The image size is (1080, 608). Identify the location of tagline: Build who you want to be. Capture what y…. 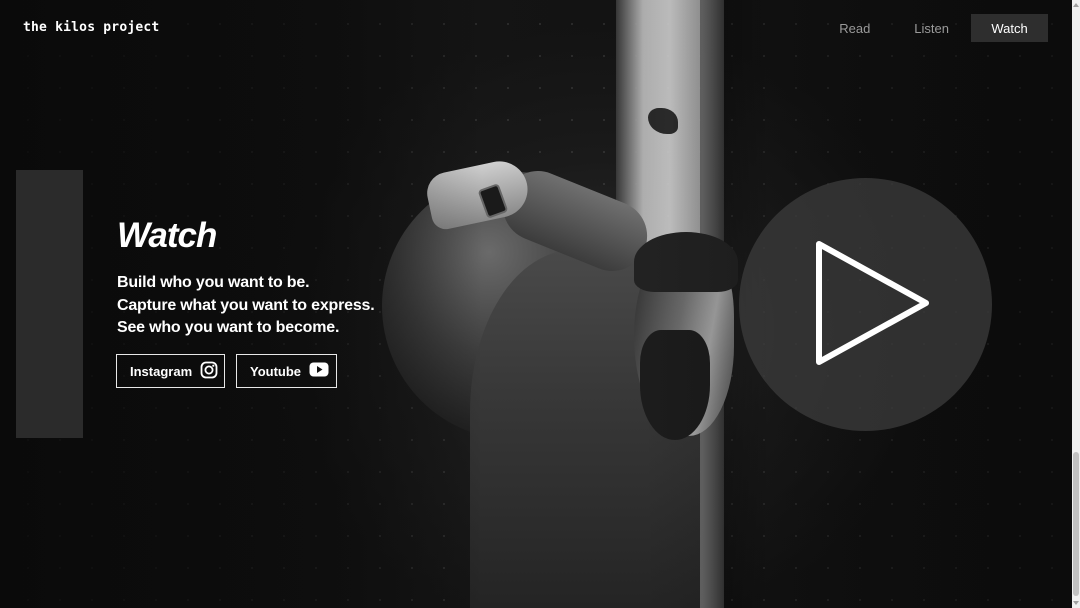
(246, 306).